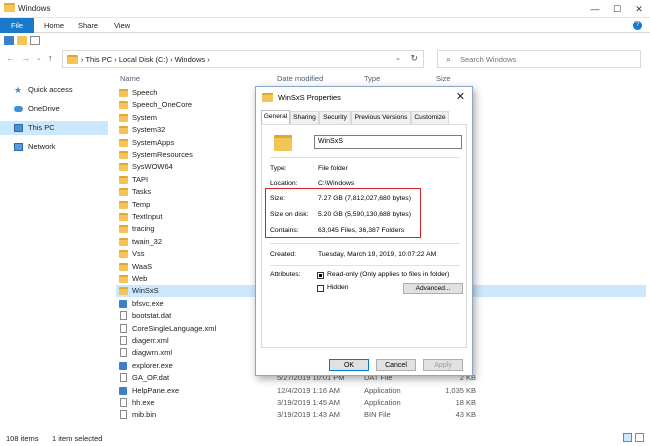 This screenshot has width=650, height=446. What do you see at coordinates (443, 365) in the screenshot?
I see `apply-button: Apply` at bounding box center [443, 365].